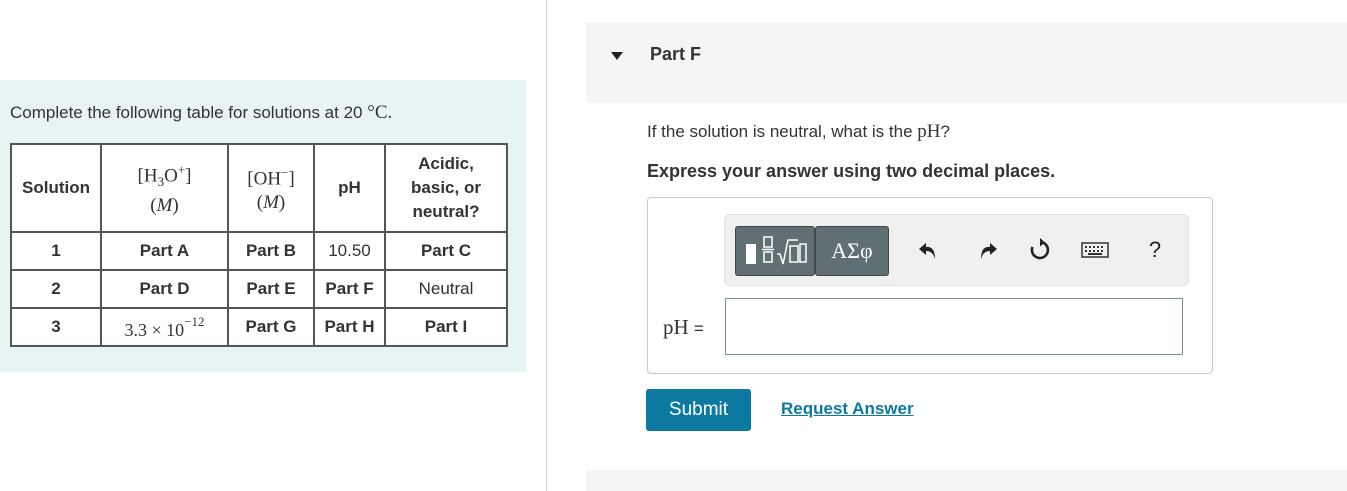  What do you see at coordinates (1040, 250) in the screenshot?
I see `reset-icon` at bounding box center [1040, 250].